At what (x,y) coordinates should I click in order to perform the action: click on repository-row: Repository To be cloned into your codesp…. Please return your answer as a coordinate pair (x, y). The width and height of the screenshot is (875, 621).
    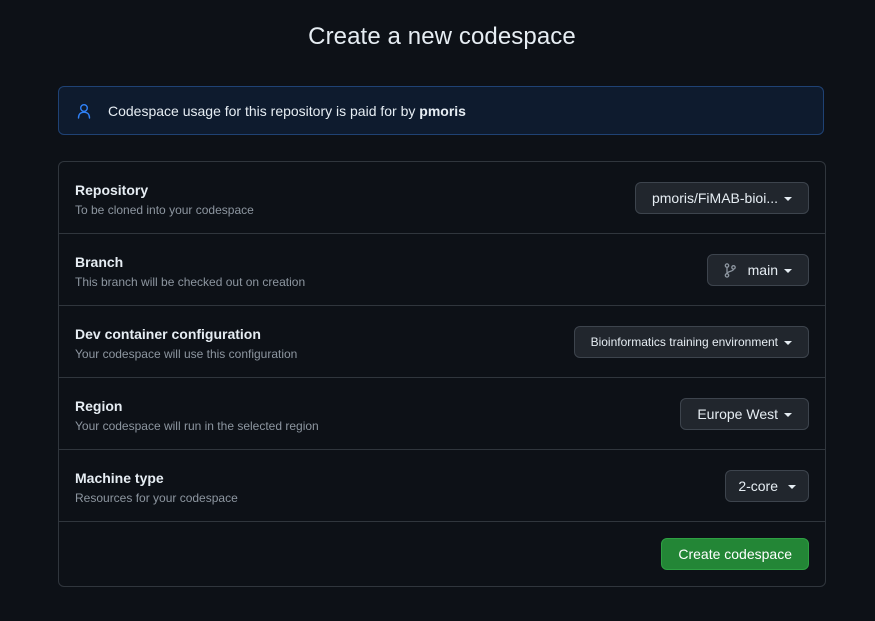
    Looking at the image, I should click on (442, 198).